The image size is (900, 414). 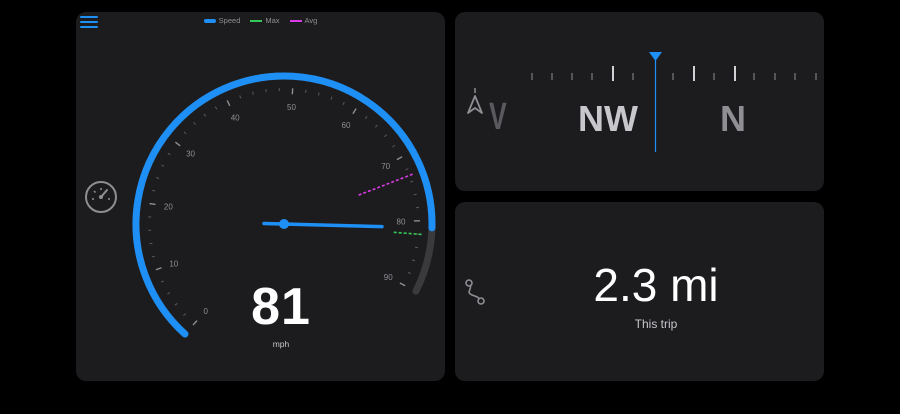 I want to click on speedometer-icon, so click(x=101, y=197).